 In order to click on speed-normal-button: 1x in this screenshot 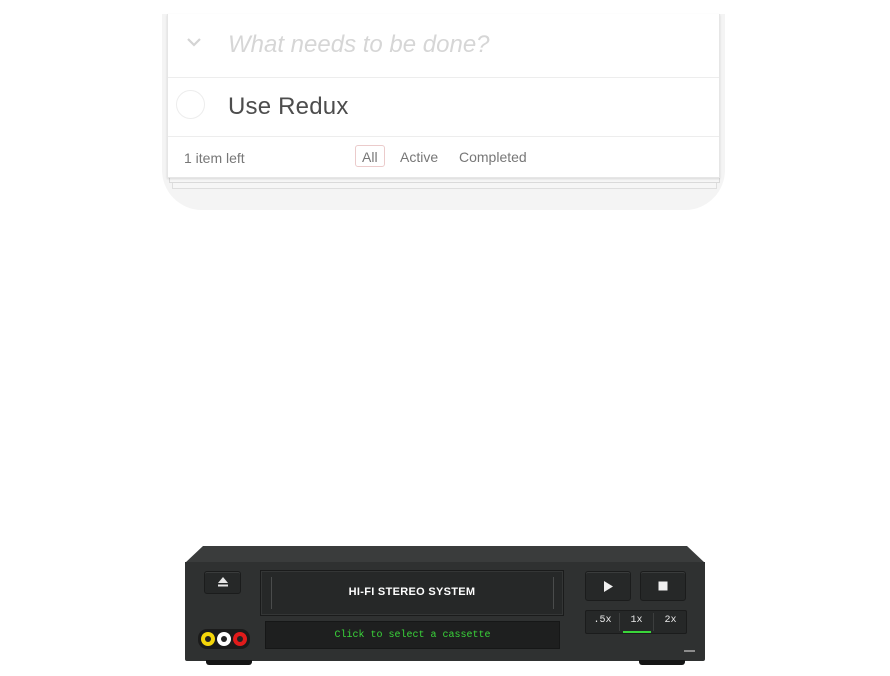, I will do `click(636, 622)`.